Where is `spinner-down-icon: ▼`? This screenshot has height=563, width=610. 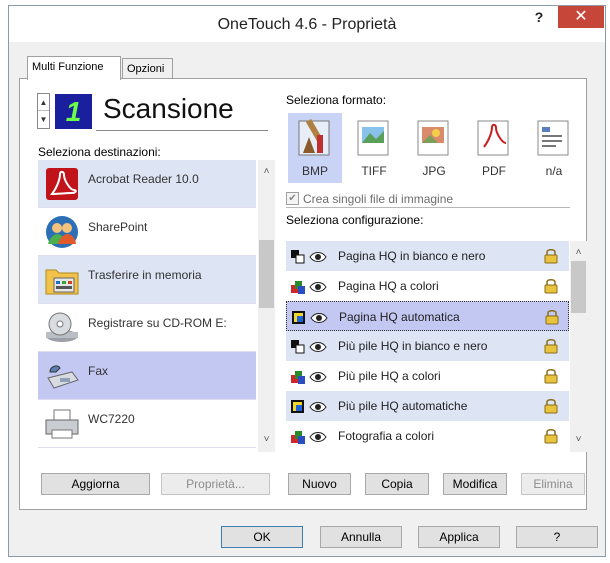
spinner-down-icon: ▼ is located at coordinates (43, 119).